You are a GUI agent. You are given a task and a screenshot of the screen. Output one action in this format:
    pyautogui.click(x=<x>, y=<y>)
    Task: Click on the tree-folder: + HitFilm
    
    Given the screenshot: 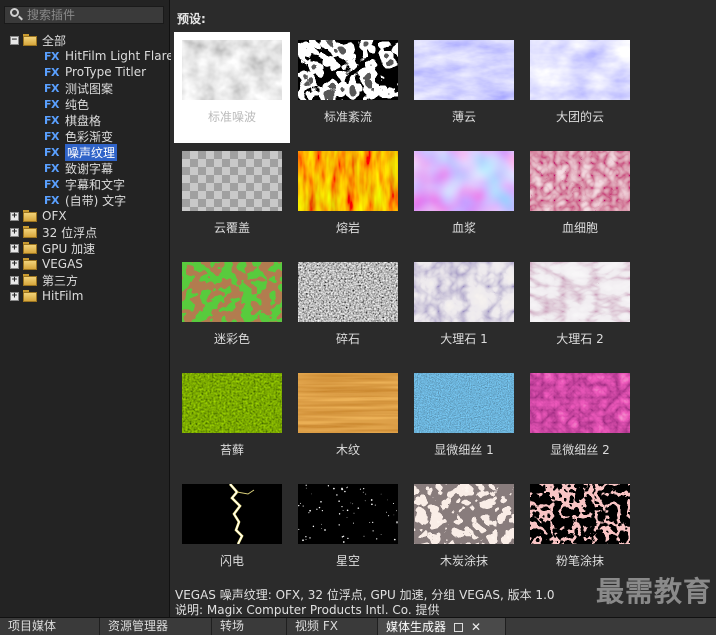 What is the action you would take?
    pyautogui.click(x=85, y=296)
    